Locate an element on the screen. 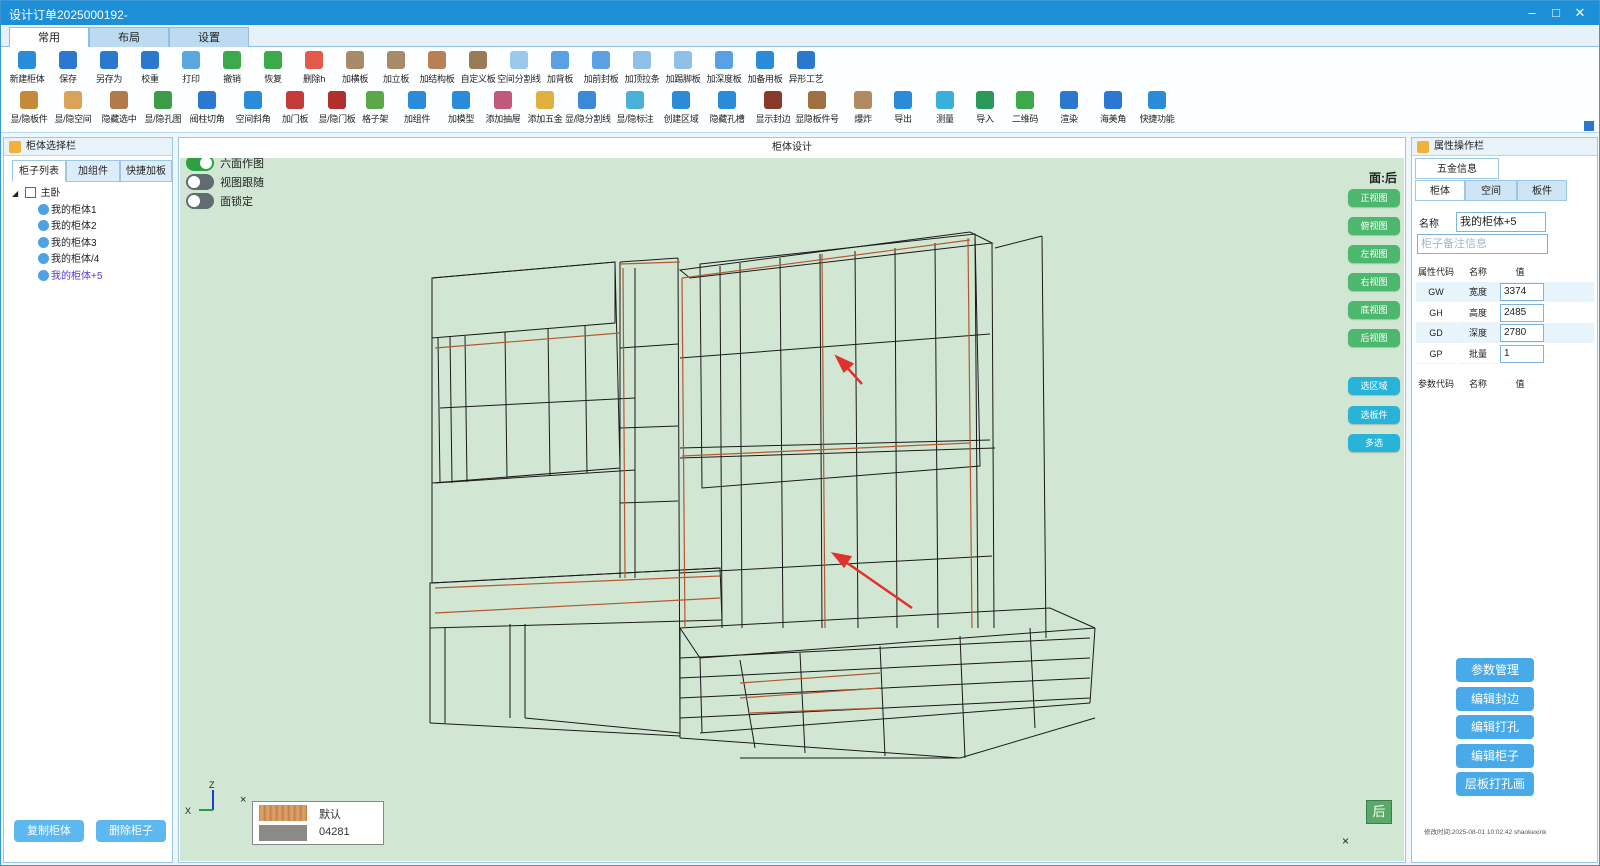 This screenshot has height=866, width=1600. toolbar-button: 隐藏选中 is located at coordinates (119, 108).